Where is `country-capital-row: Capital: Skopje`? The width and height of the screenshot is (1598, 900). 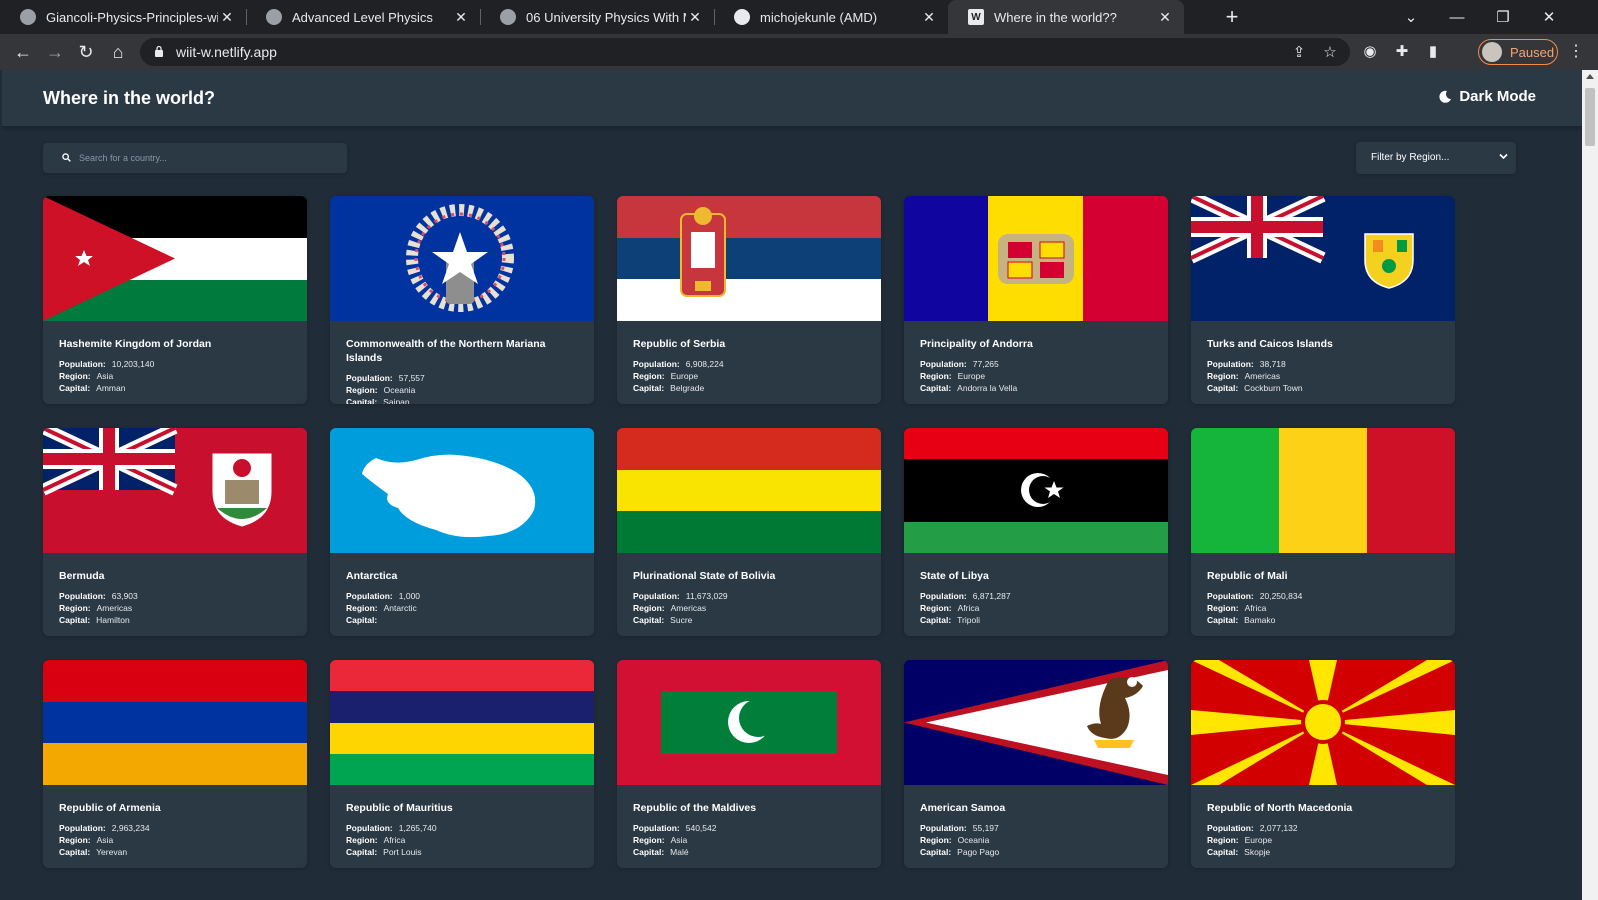
country-capital-row: Capital: Skopje is located at coordinates (1324, 852).